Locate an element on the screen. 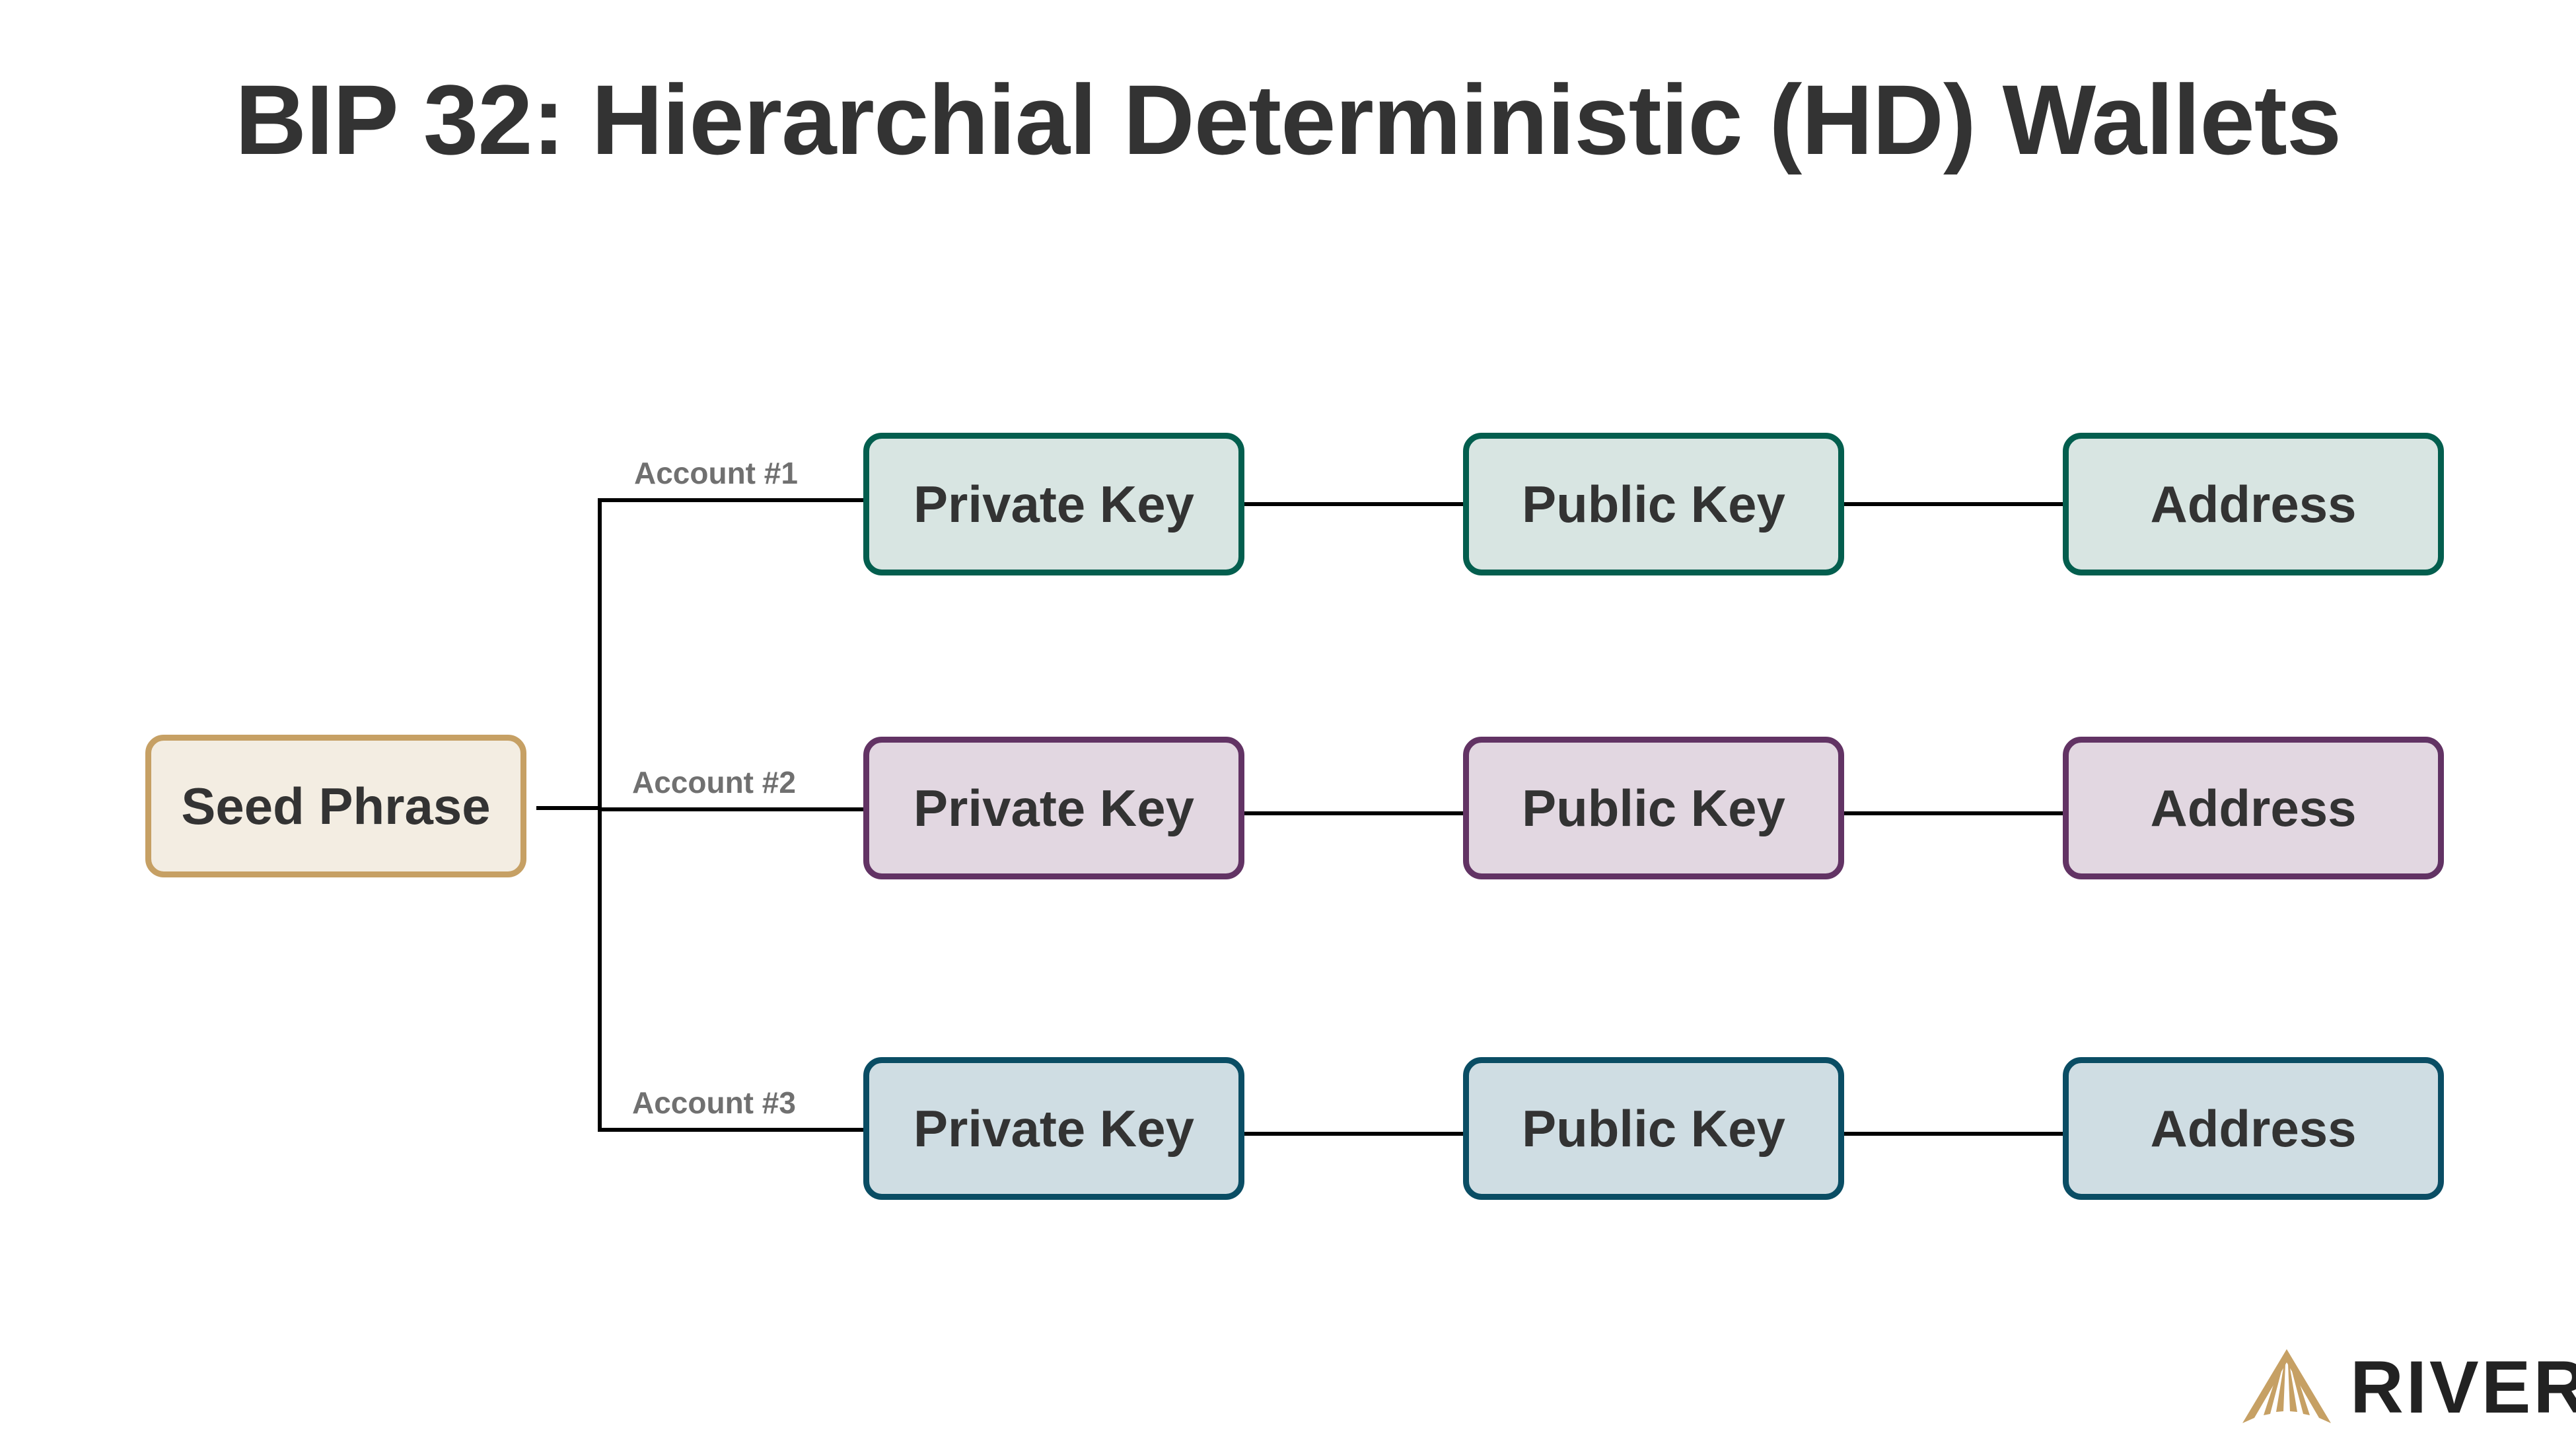  account-label: Account #3 is located at coordinates (714, 1103).